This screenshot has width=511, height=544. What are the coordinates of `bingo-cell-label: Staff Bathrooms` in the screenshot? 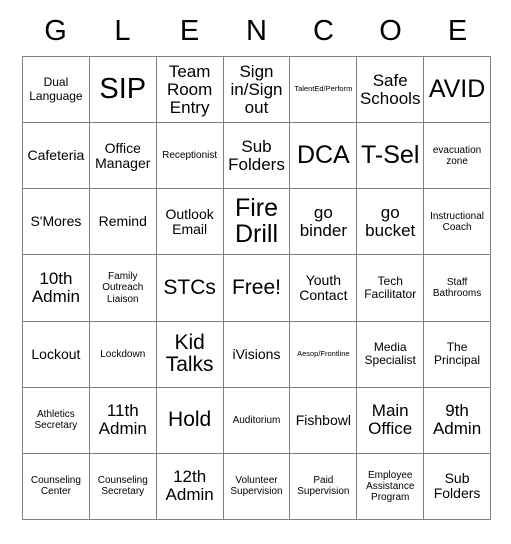 It's located at (457, 287).